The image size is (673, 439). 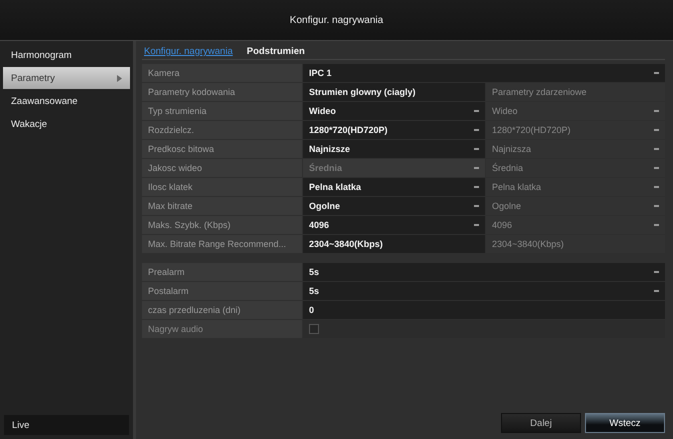 What do you see at coordinates (66, 425) in the screenshot?
I see `live-button: Live` at bounding box center [66, 425].